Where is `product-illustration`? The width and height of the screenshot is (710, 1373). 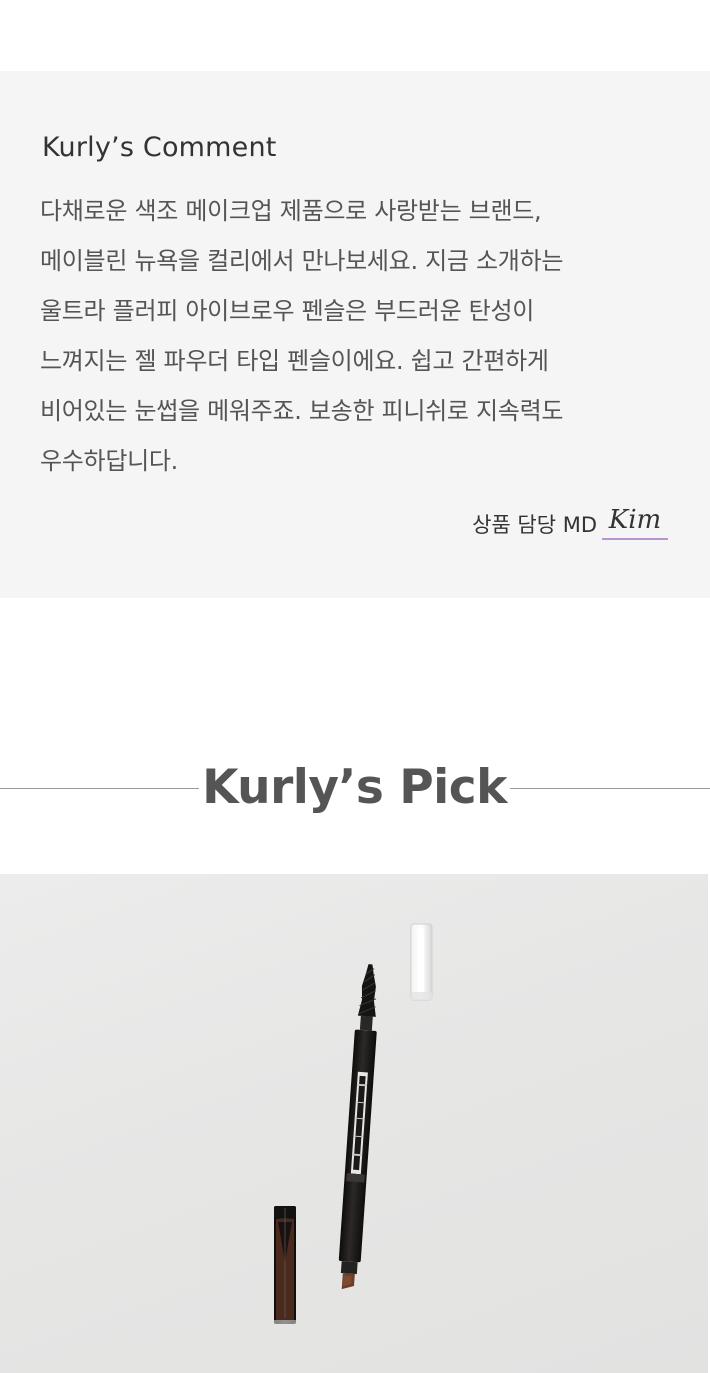
product-illustration is located at coordinates (353, 1123).